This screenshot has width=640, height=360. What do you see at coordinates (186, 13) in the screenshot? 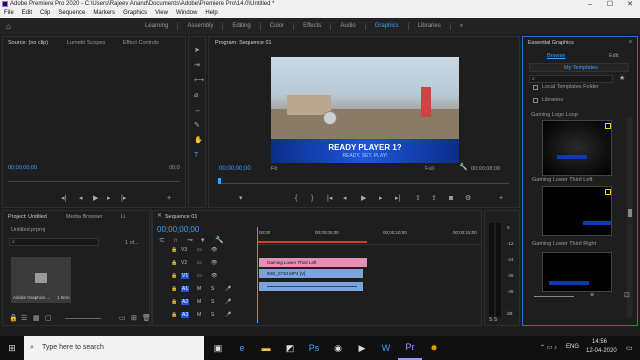
I see `menu-window: Window` at bounding box center [186, 13].